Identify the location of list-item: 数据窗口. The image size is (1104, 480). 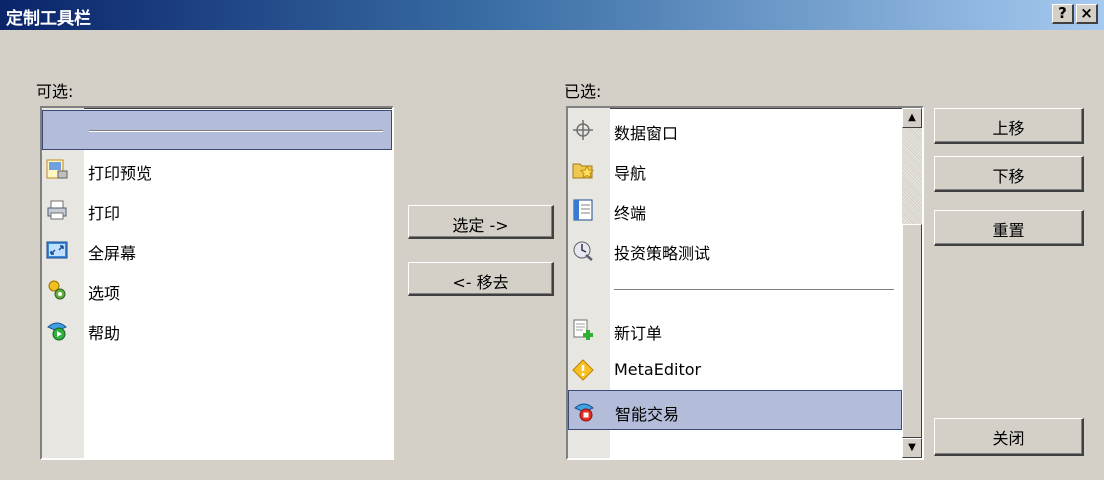
(735, 130).